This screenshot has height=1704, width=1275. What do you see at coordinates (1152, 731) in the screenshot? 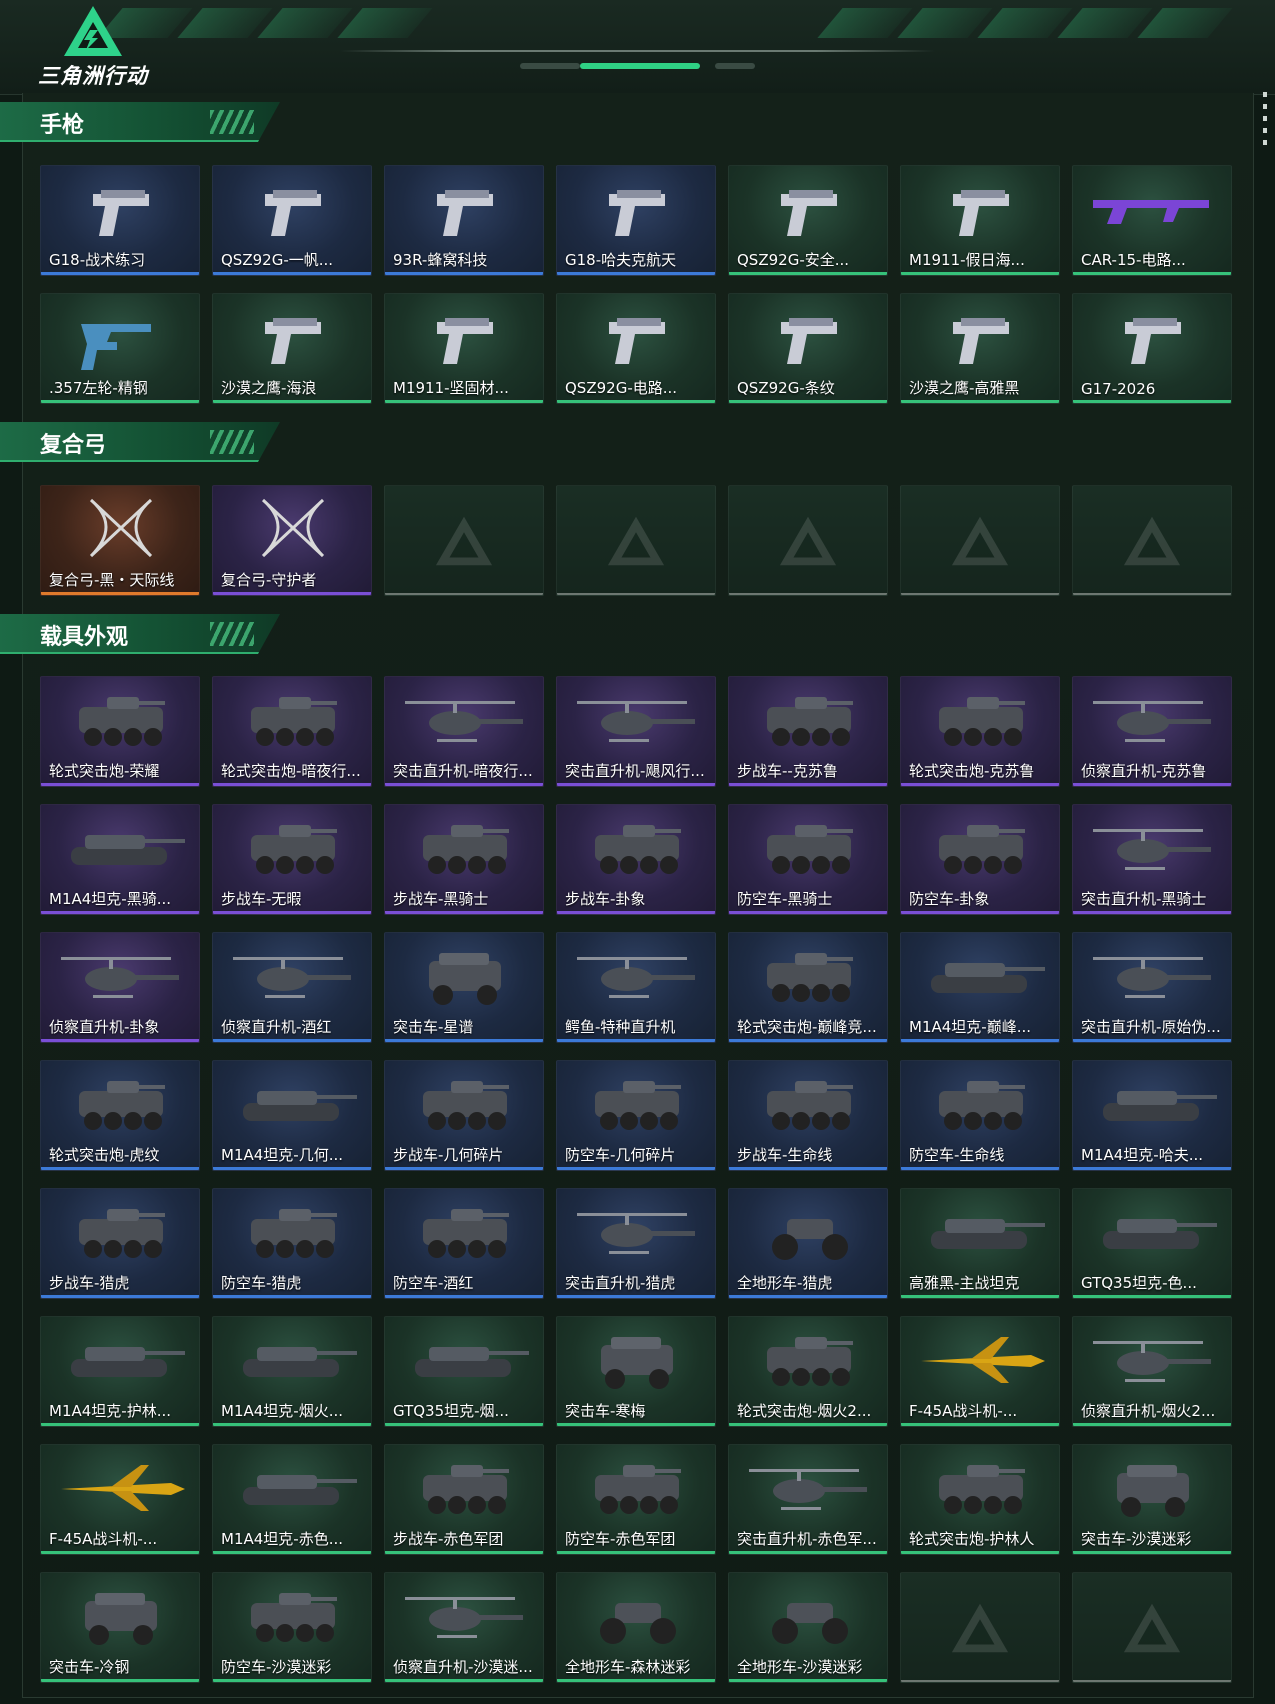
I see `skin-card: 侦察直升机-克苏鲁` at bounding box center [1152, 731].